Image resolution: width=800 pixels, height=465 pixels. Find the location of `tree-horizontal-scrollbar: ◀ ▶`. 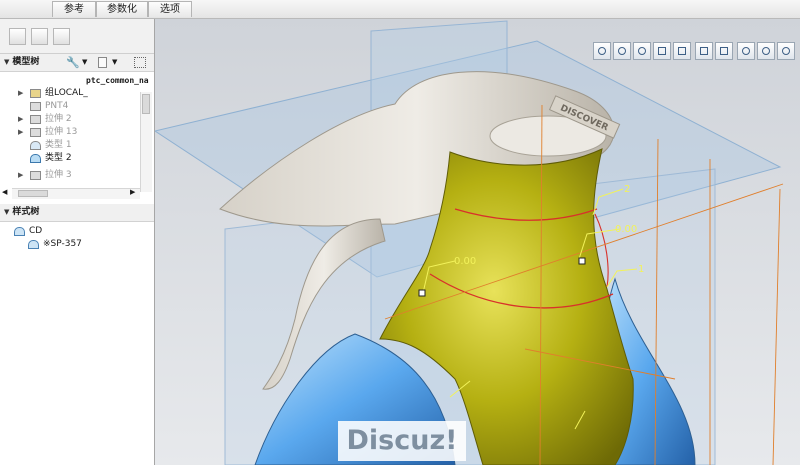

tree-horizontal-scrollbar: ◀ ▶ is located at coordinates (71, 193).